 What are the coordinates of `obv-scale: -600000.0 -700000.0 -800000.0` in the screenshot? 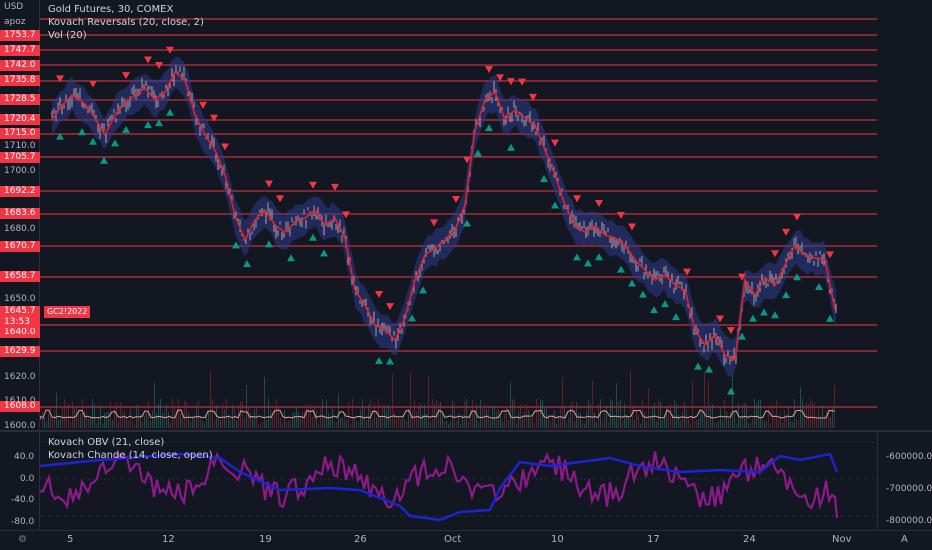 It's located at (904, 480).